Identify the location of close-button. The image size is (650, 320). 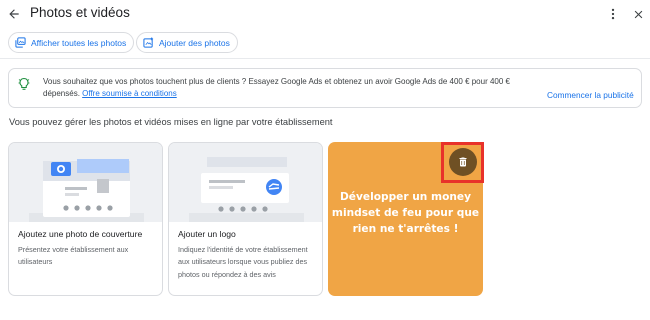
(638, 14).